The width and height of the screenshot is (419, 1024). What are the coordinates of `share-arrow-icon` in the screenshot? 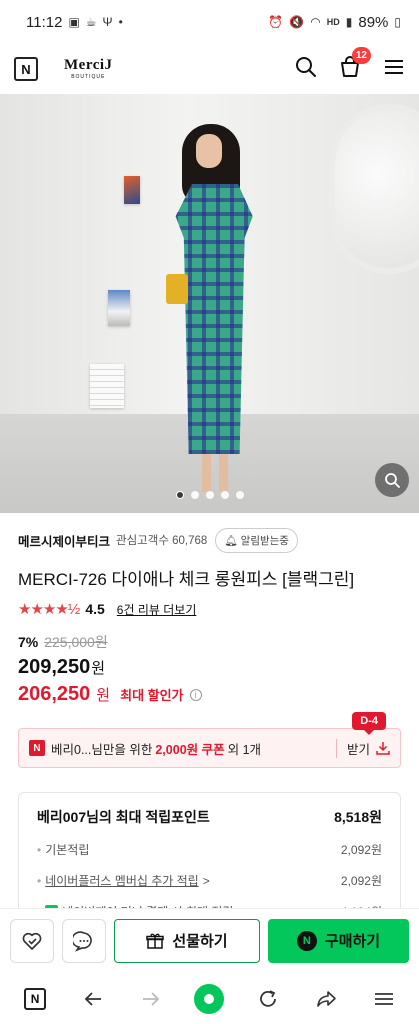 It's located at (326, 999).